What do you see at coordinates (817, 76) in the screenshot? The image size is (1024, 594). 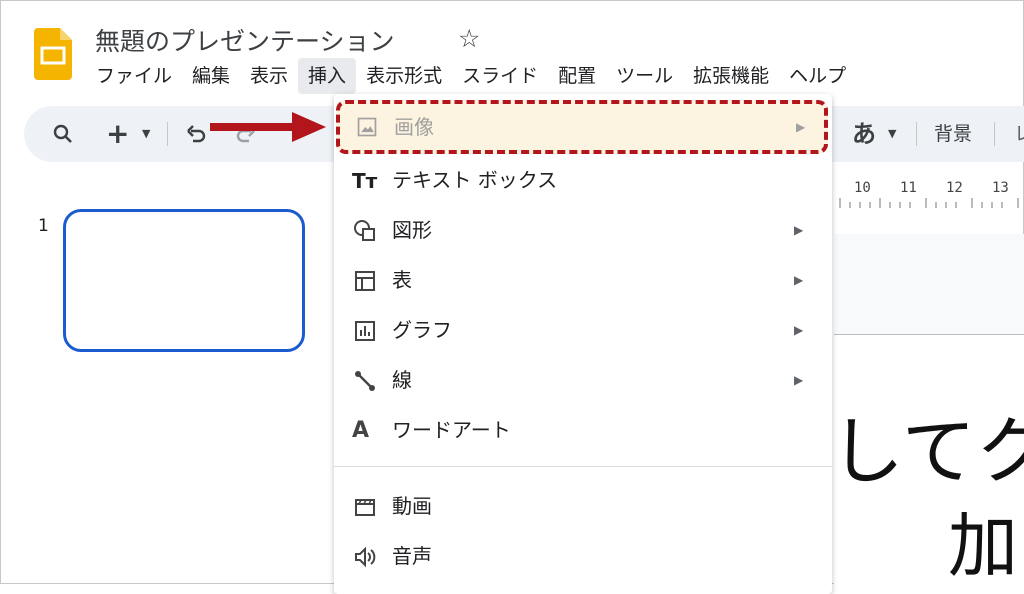 I see `menu-help: ヘルプ` at bounding box center [817, 76].